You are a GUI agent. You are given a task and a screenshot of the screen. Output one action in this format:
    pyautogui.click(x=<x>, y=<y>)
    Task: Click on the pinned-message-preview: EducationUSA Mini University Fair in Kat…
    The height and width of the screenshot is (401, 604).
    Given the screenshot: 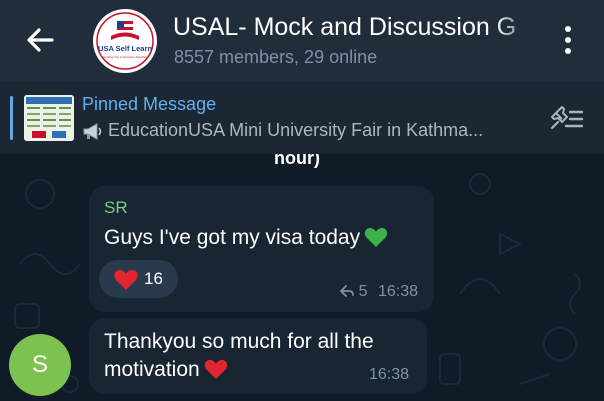 What is the action you would take?
    pyautogui.click(x=296, y=130)
    